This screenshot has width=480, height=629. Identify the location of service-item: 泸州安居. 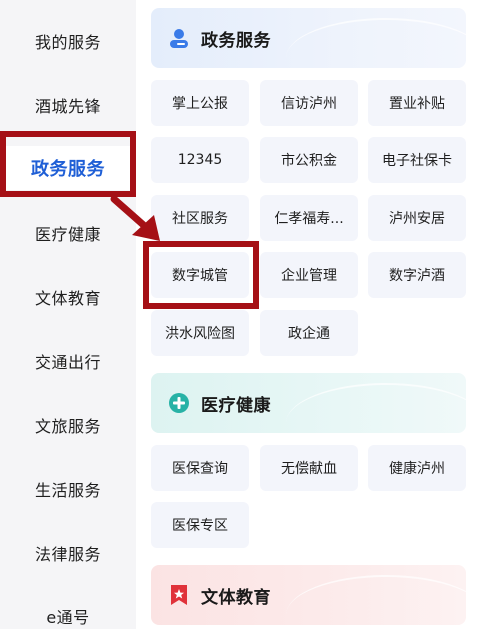
(417, 218).